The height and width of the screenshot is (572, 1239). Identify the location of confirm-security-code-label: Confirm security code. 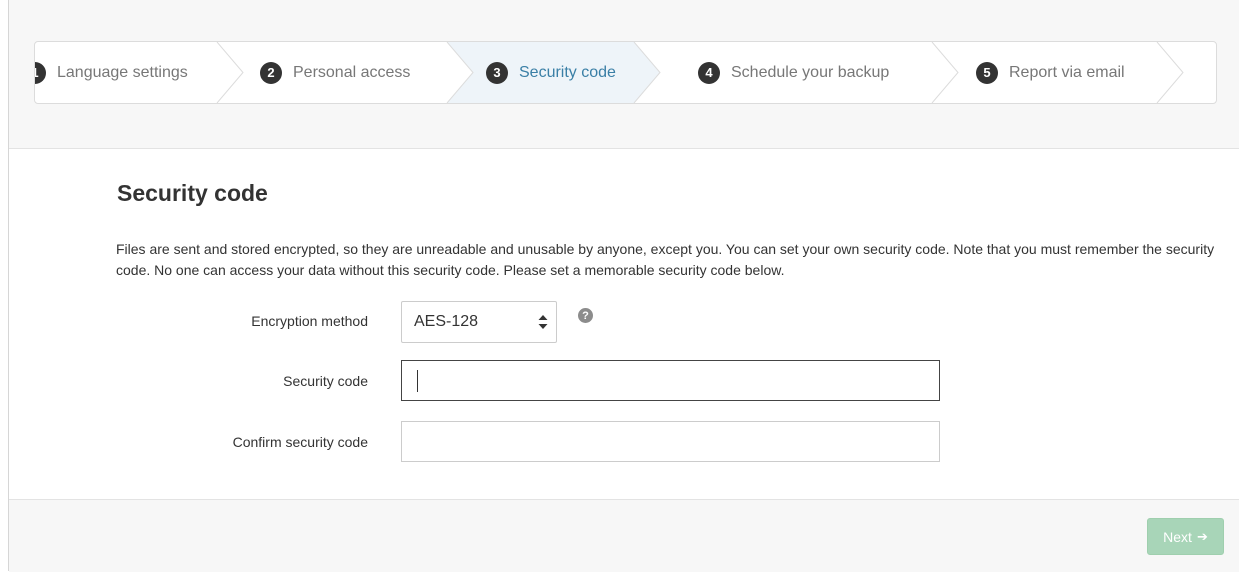
(300, 442).